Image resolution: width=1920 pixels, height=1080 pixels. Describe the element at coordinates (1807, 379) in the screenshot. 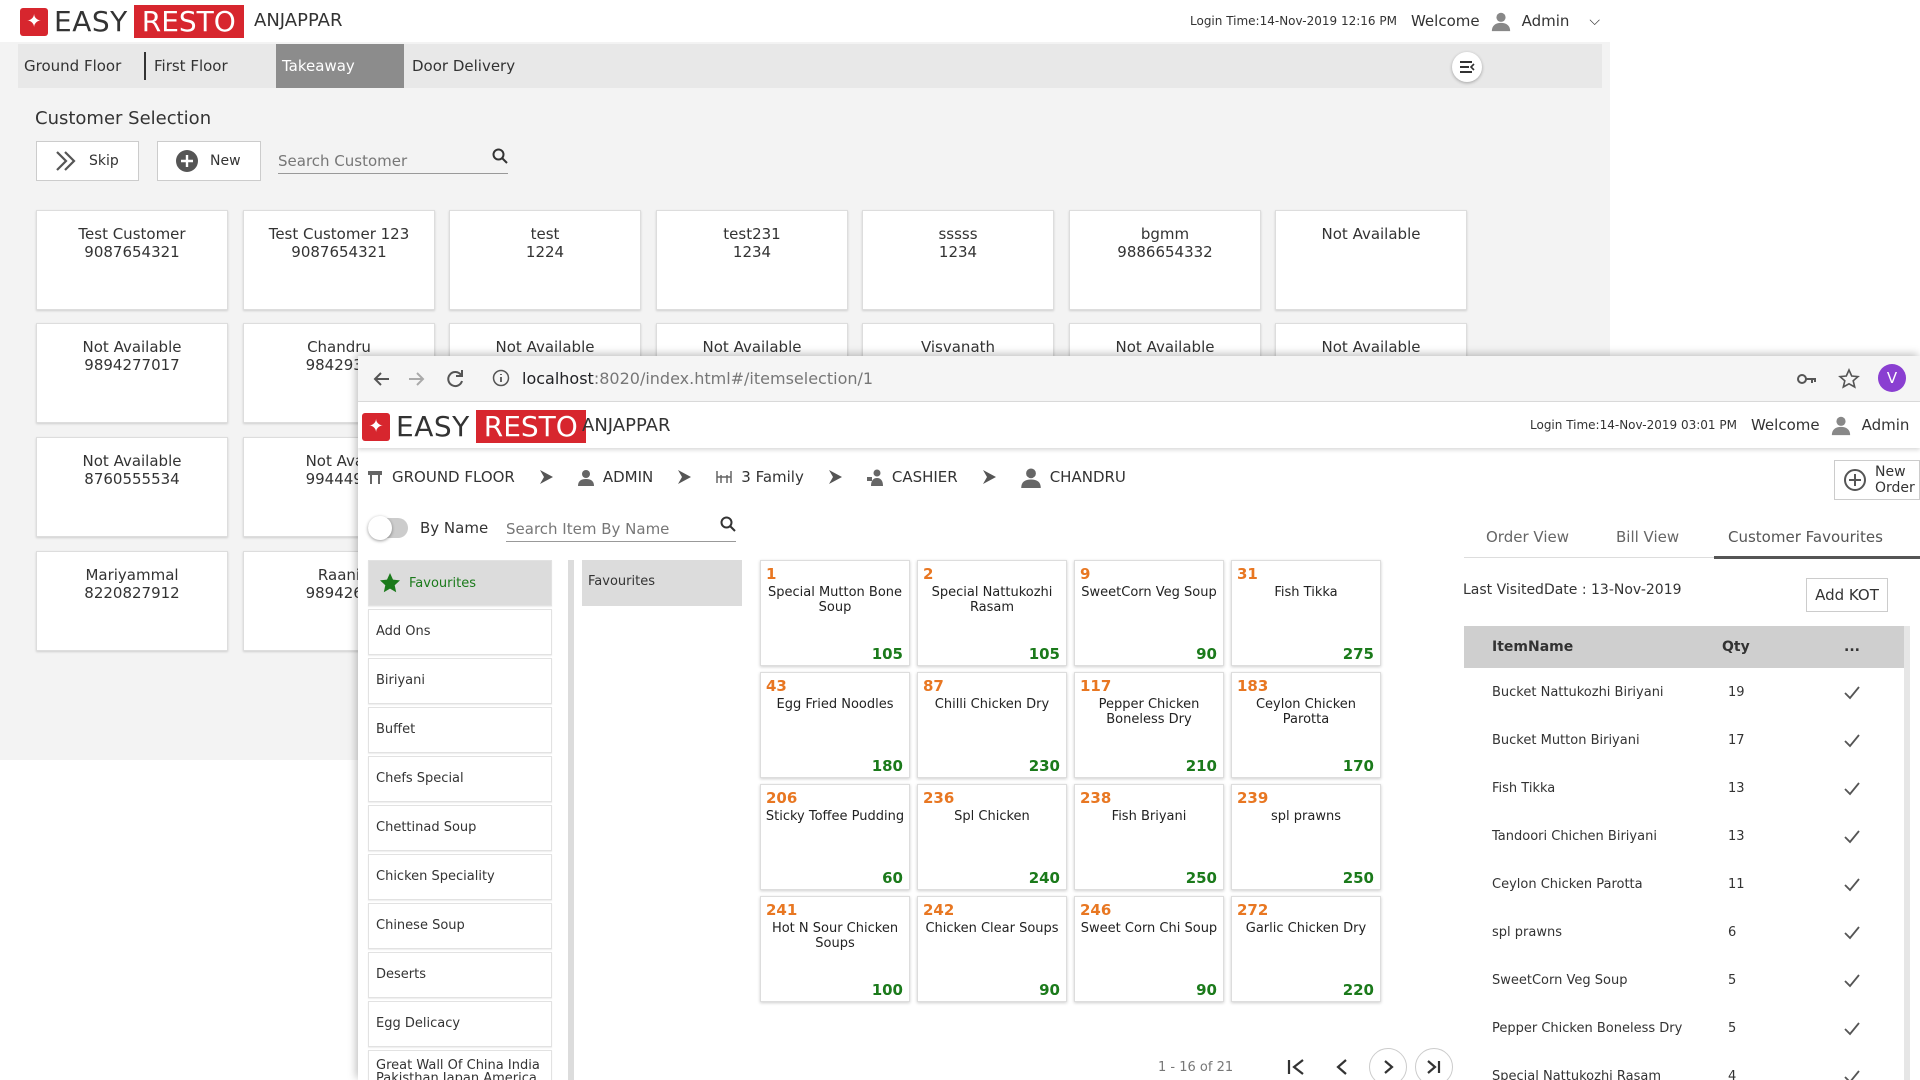

I see `key-icon` at that location.